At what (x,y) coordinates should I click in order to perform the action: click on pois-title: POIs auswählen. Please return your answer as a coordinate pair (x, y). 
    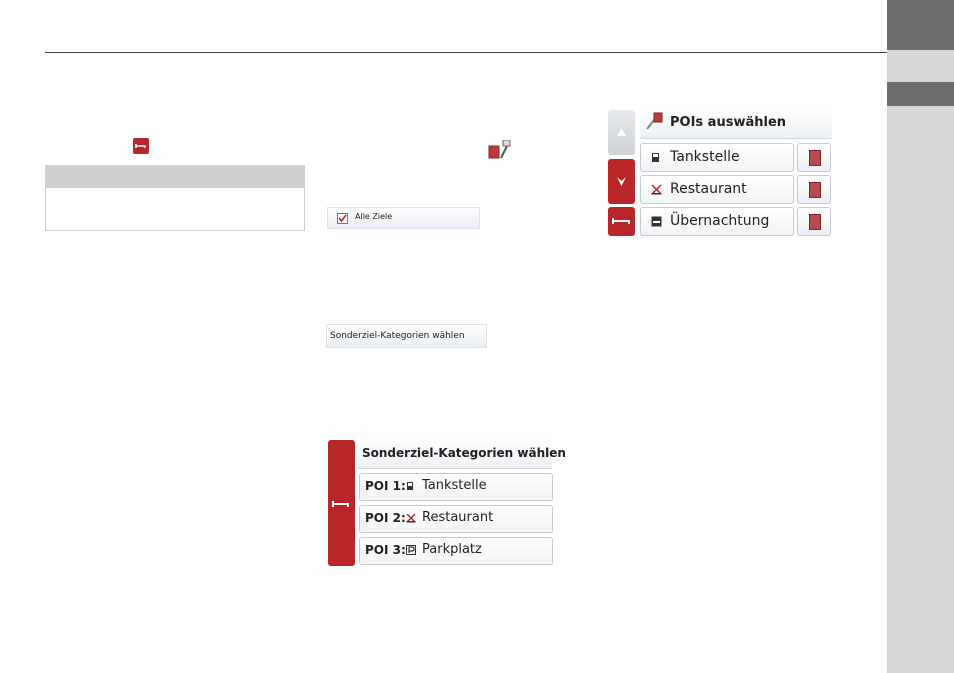
    Looking at the image, I should click on (728, 122).